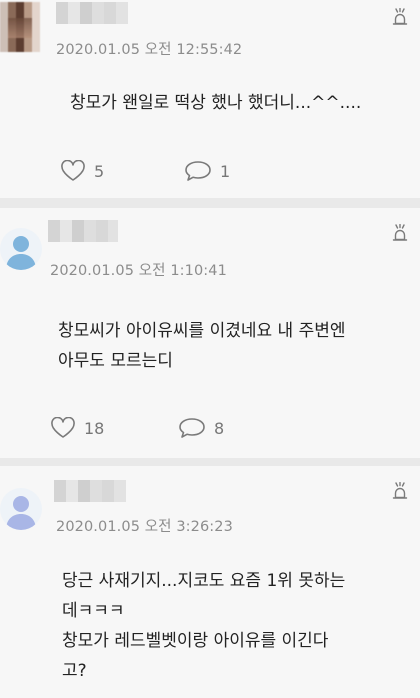 The image size is (420, 698). Describe the element at coordinates (144, 527) in the screenshot. I see `comment-timestamp: 2020.01.05 오전 3:26:23` at that location.